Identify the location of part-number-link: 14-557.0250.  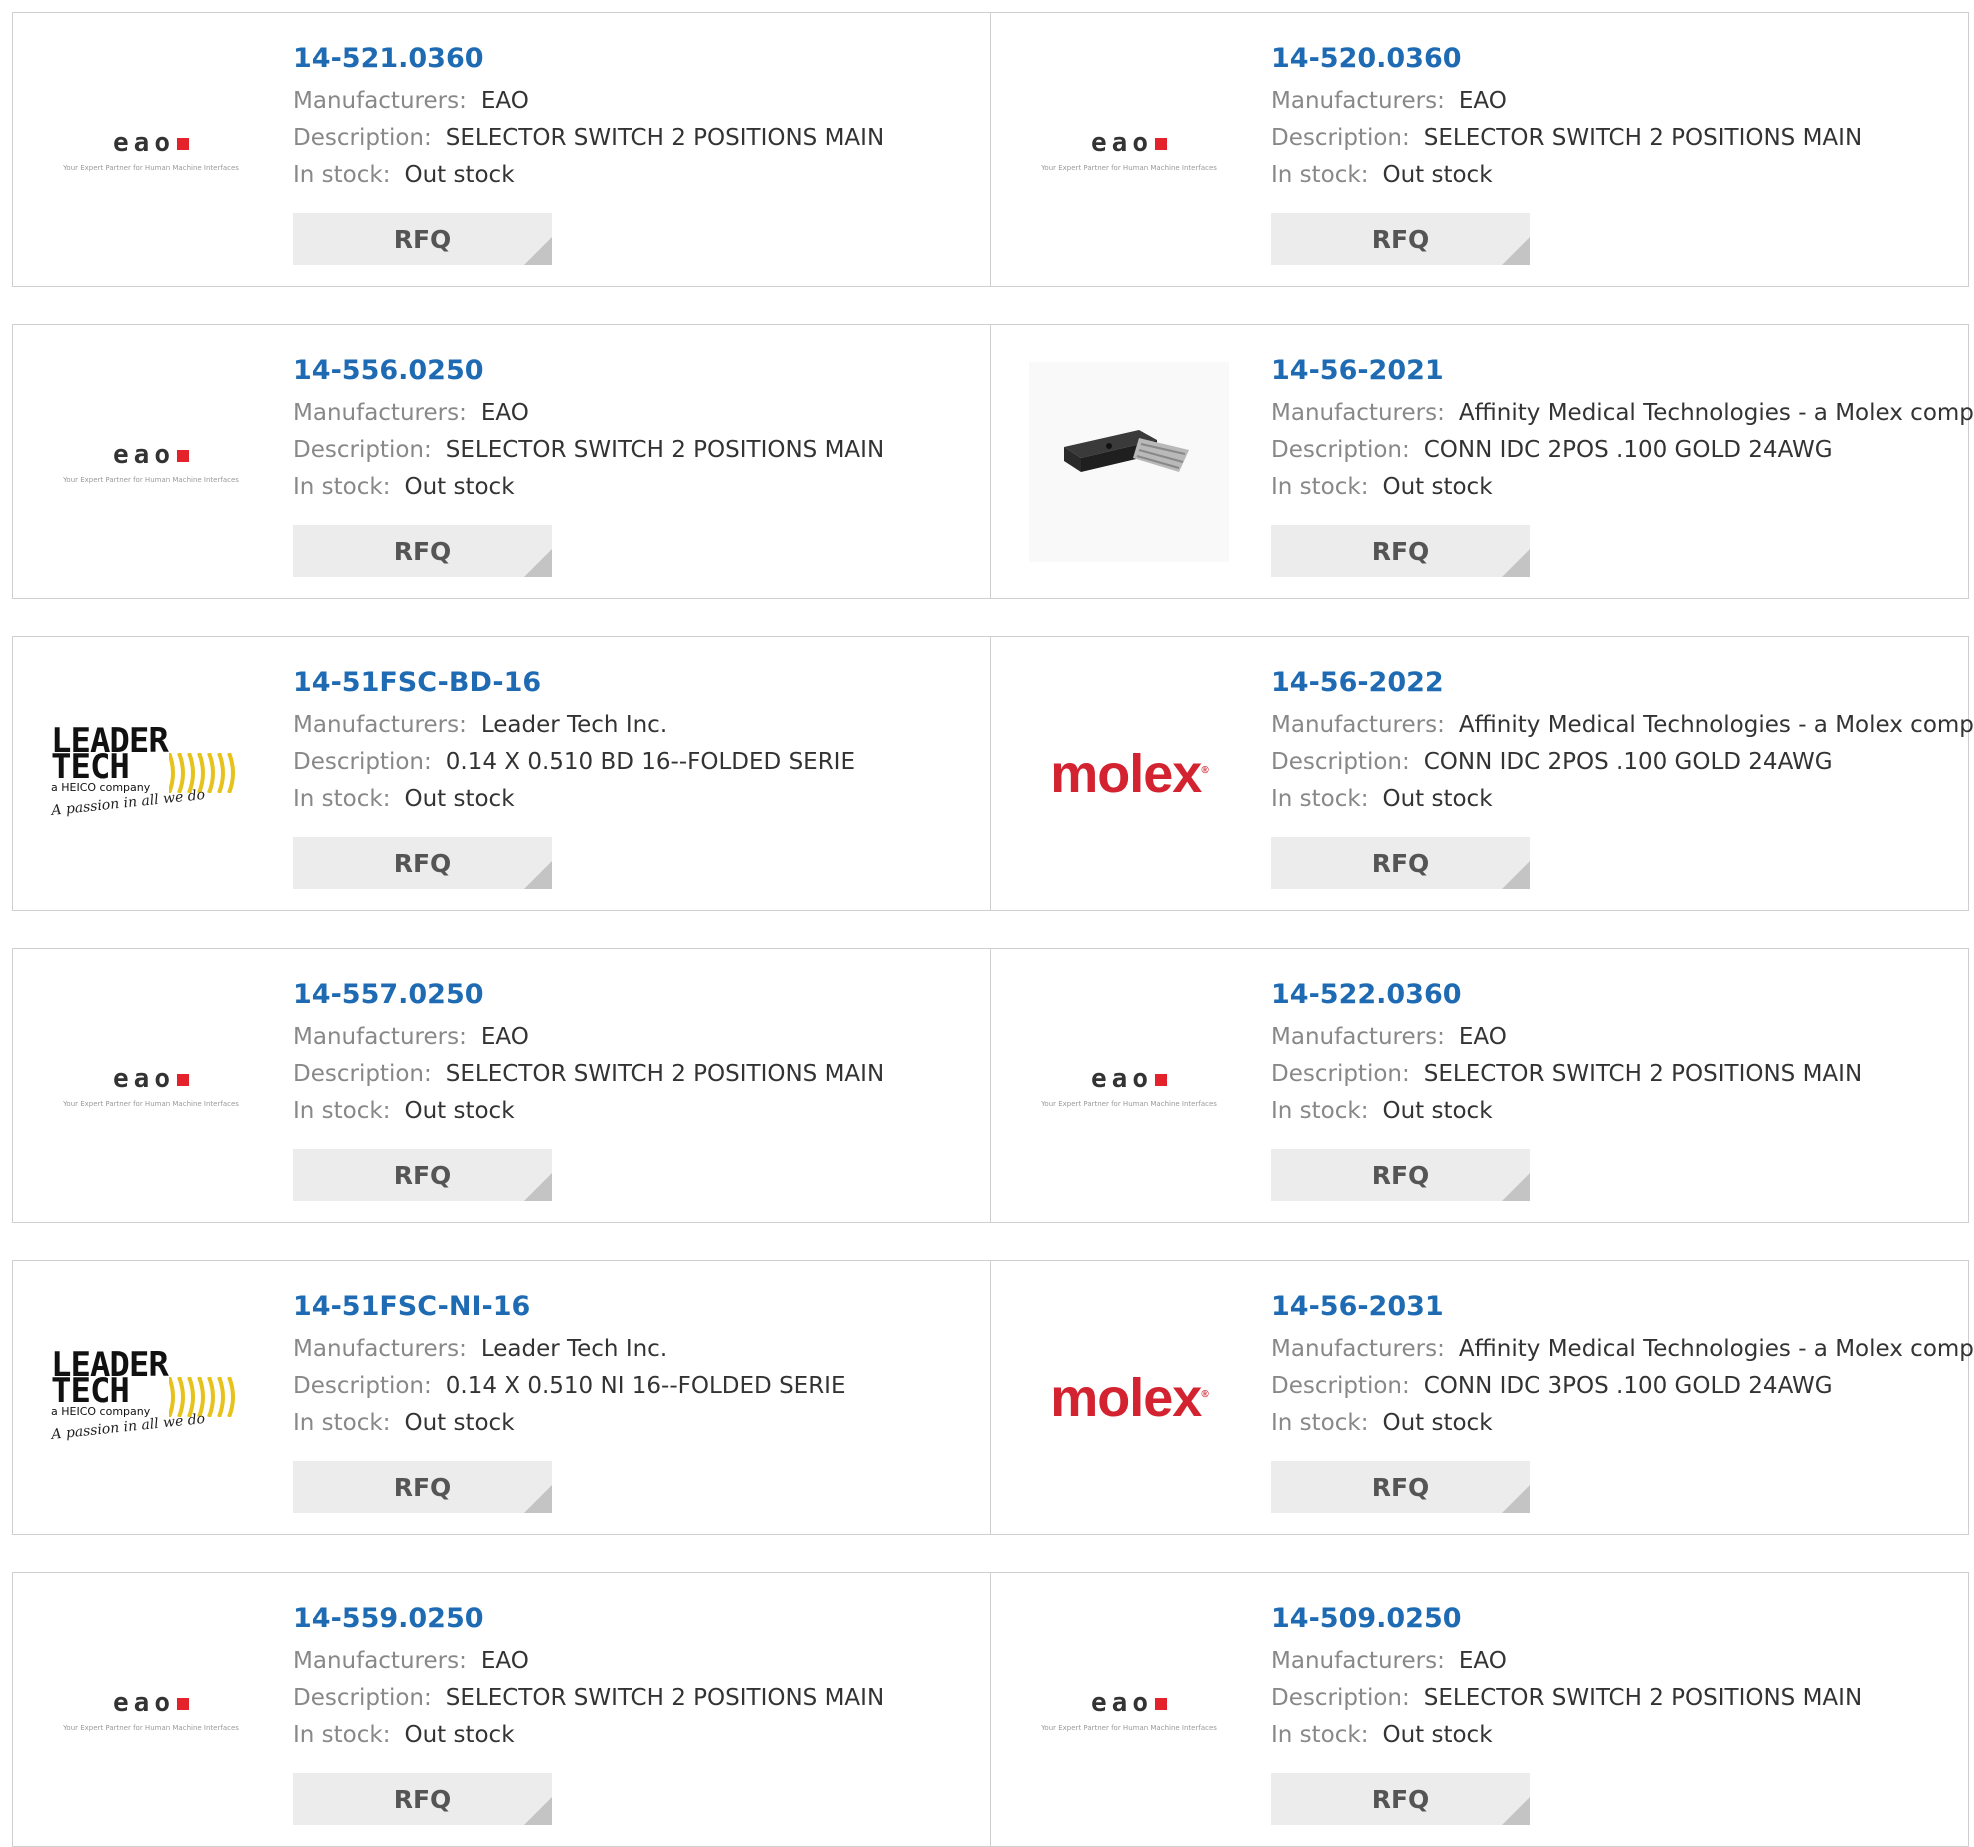
(588, 995).